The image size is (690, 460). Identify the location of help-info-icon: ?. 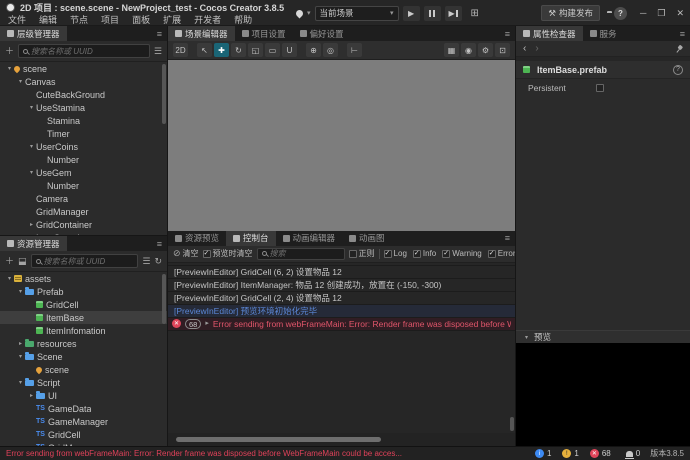
(678, 69).